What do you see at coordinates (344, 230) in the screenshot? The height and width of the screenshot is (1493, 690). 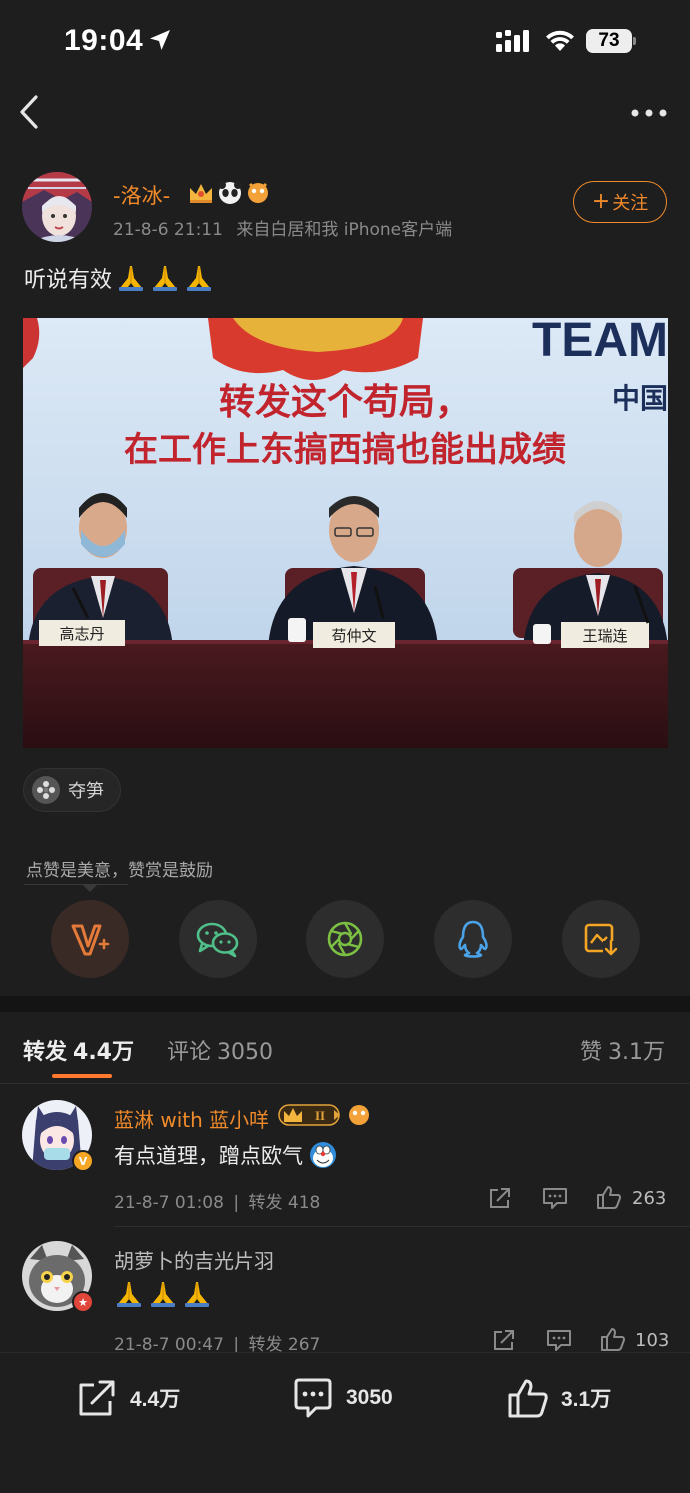 I see `post-source: 来自白居和我 iPhone客户端` at bounding box center [344, 230].